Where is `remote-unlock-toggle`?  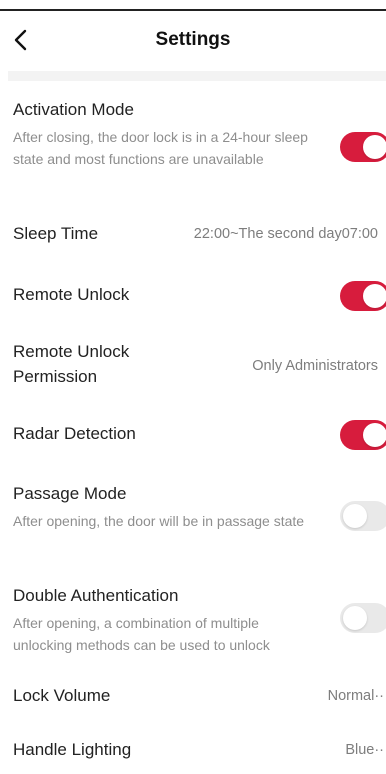 remote-unlock-toggle is located at coordinates (363, 296).